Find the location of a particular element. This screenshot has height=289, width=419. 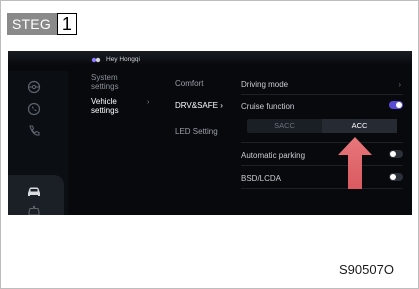

side-rail is located at coordinates (38, 143).